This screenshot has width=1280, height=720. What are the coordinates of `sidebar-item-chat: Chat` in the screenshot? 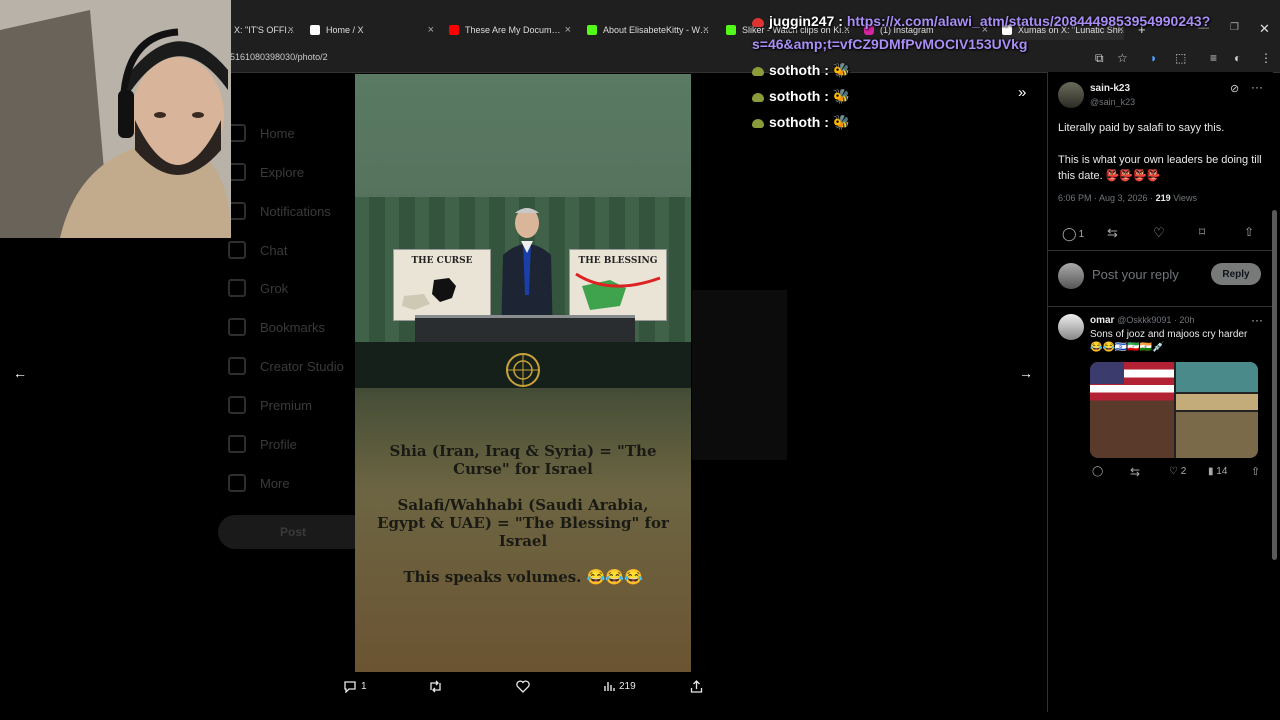 It's located at (257, 250).